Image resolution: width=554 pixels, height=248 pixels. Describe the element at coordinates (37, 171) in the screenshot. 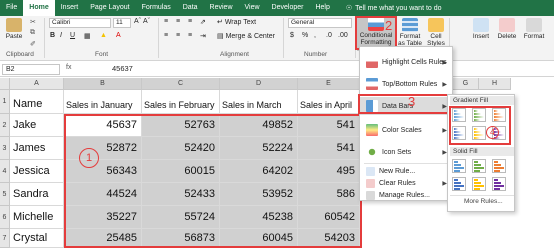

I see `table-cell-name: Jessica` at that location.